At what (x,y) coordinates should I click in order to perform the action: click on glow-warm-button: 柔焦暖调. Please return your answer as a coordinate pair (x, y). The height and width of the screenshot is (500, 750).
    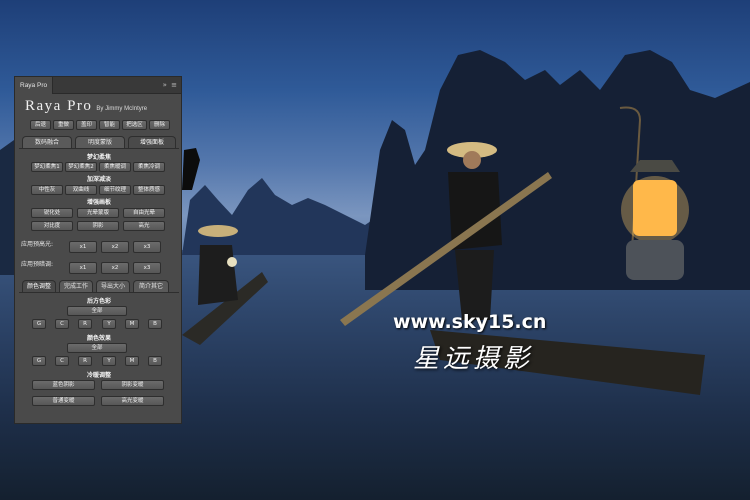
    Looking at the image, I should click on (115, 167).